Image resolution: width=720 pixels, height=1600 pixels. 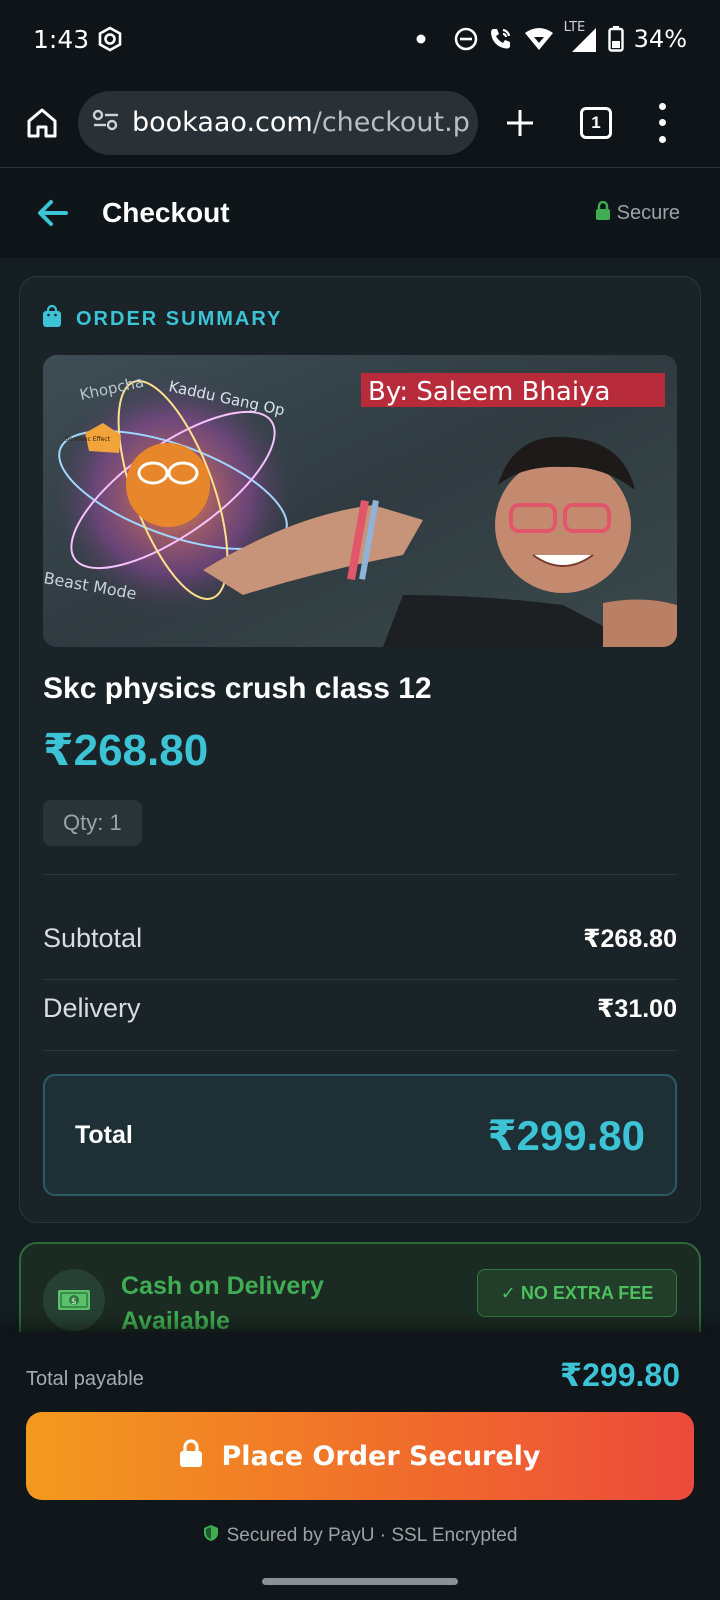 I want to click on product-price: ₹268.80, so click(x=126, y=750).